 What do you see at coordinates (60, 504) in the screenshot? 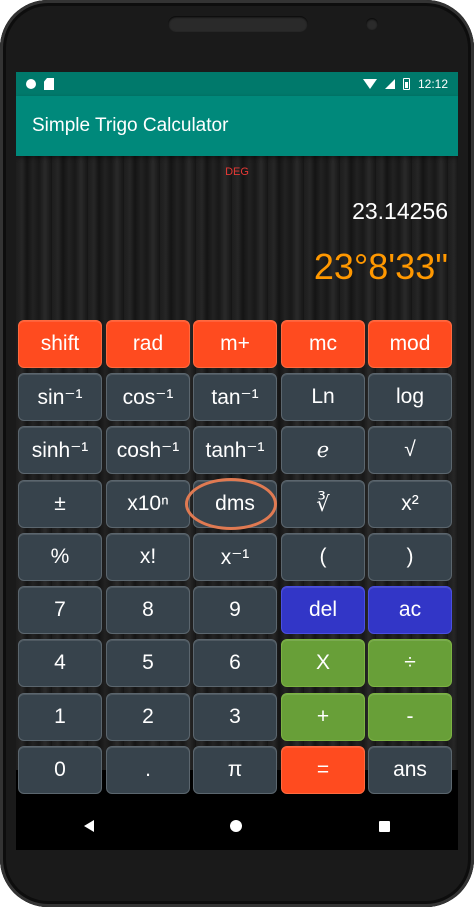
I see `key-r3-c0: ±` at bounding box center [60, 504].